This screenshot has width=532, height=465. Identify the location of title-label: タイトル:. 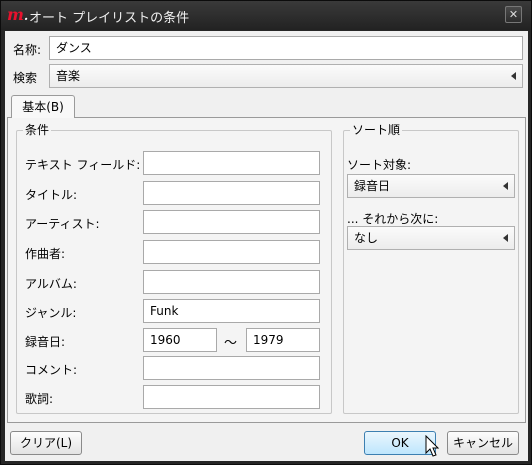
(51, 195).